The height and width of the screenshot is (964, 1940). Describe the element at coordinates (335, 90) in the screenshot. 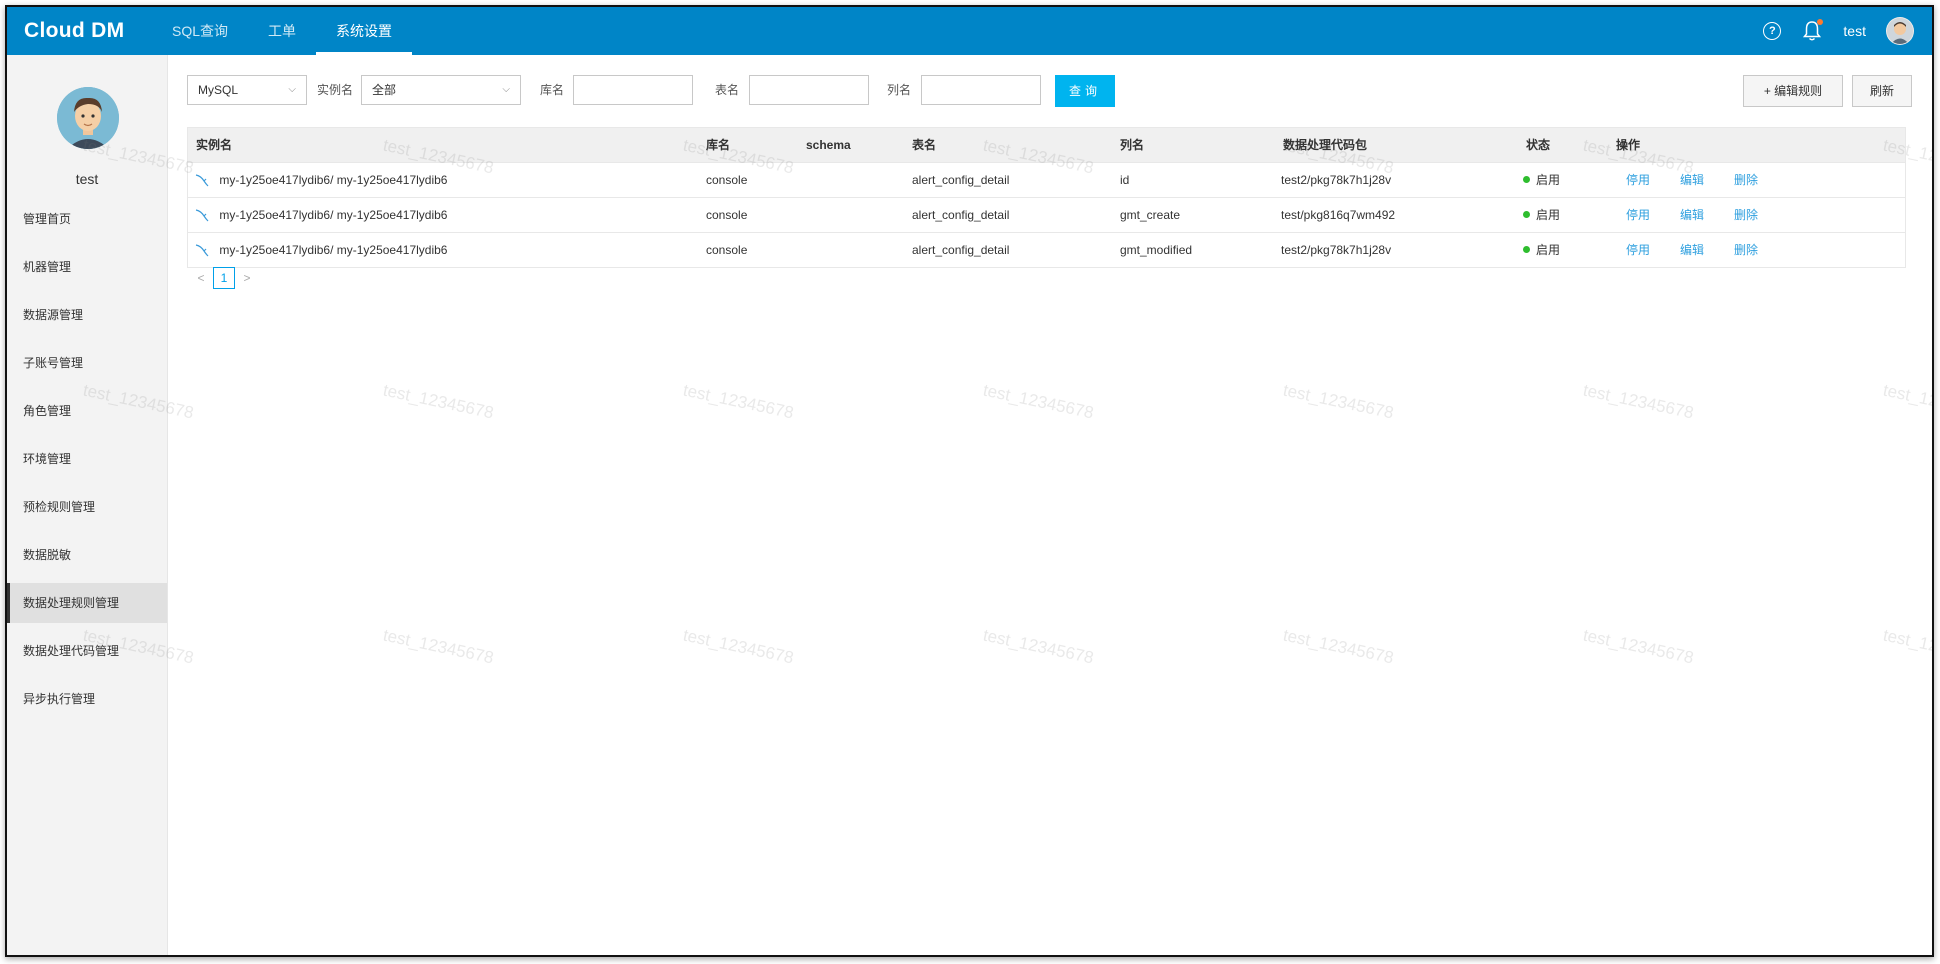

I see `instance-label: 实例名` at that location.